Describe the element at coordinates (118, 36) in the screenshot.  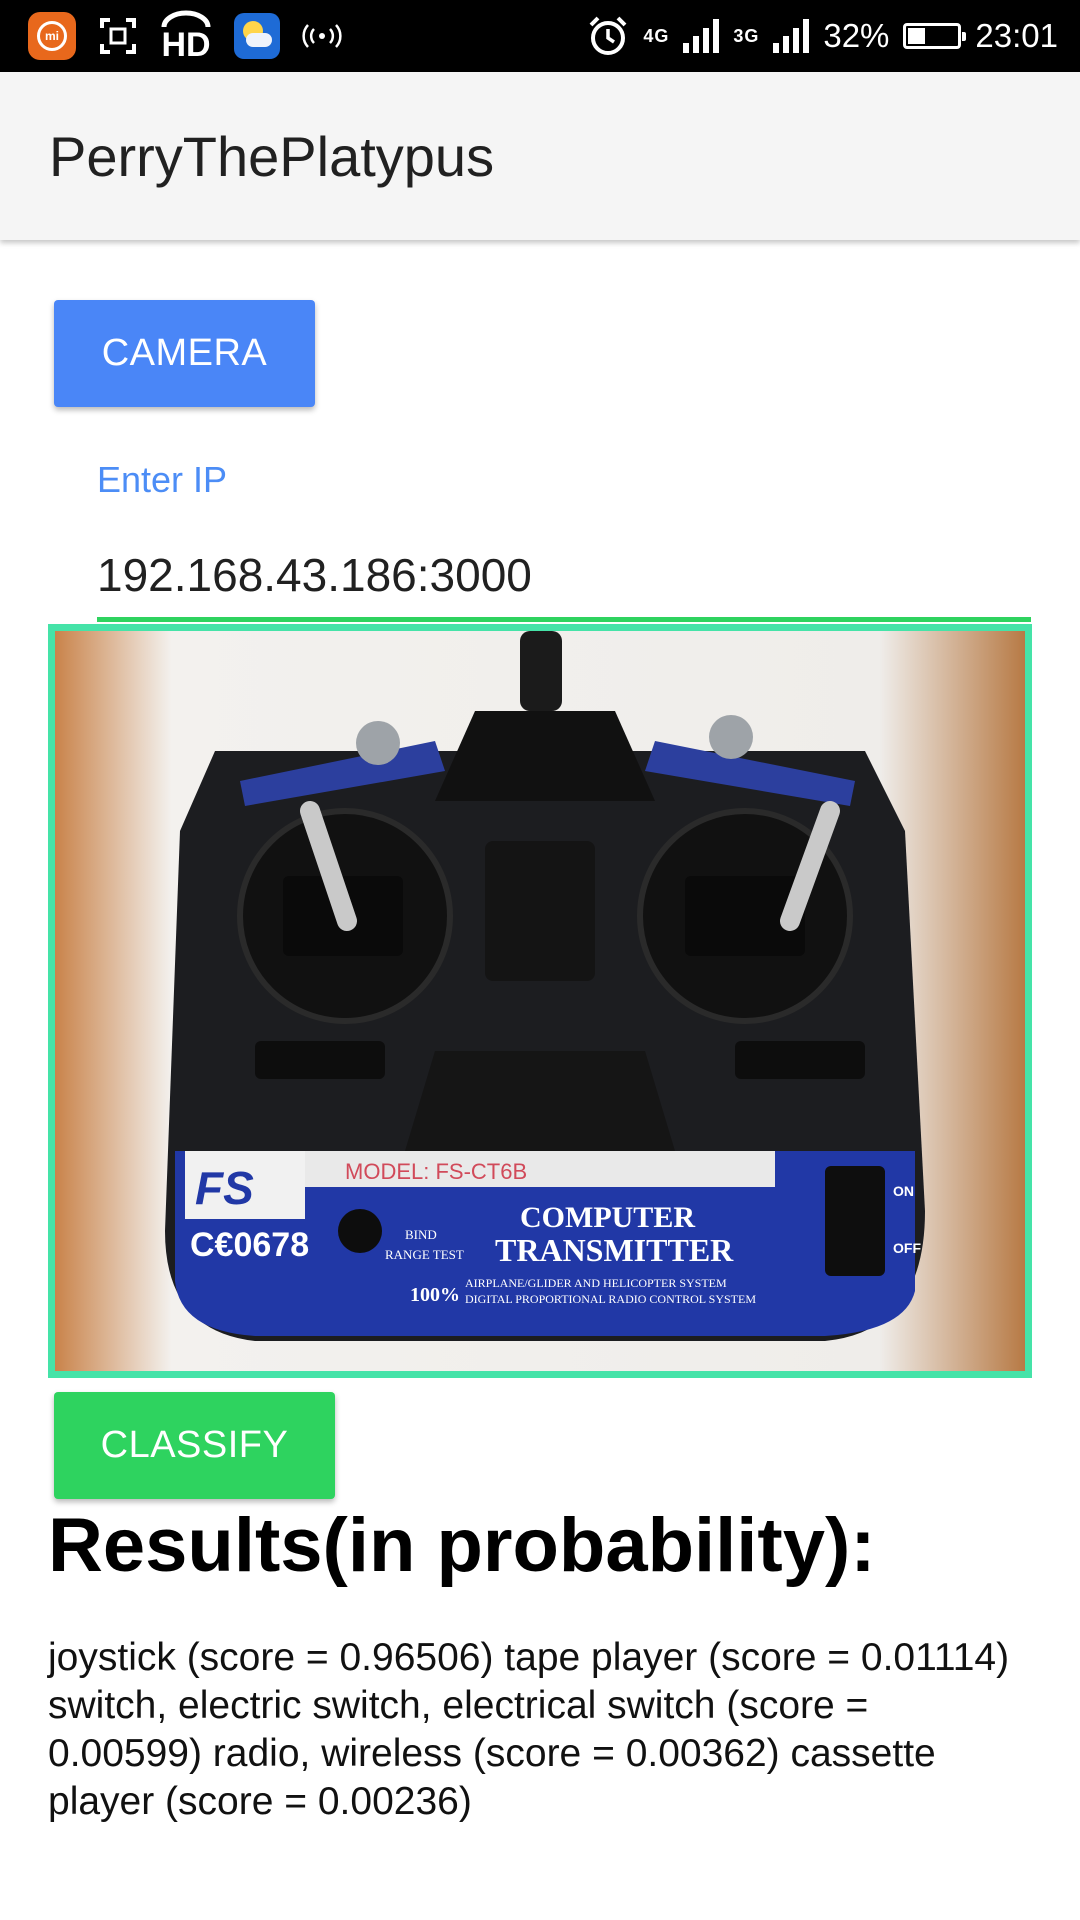
I see `screenshot-icon` at that location.